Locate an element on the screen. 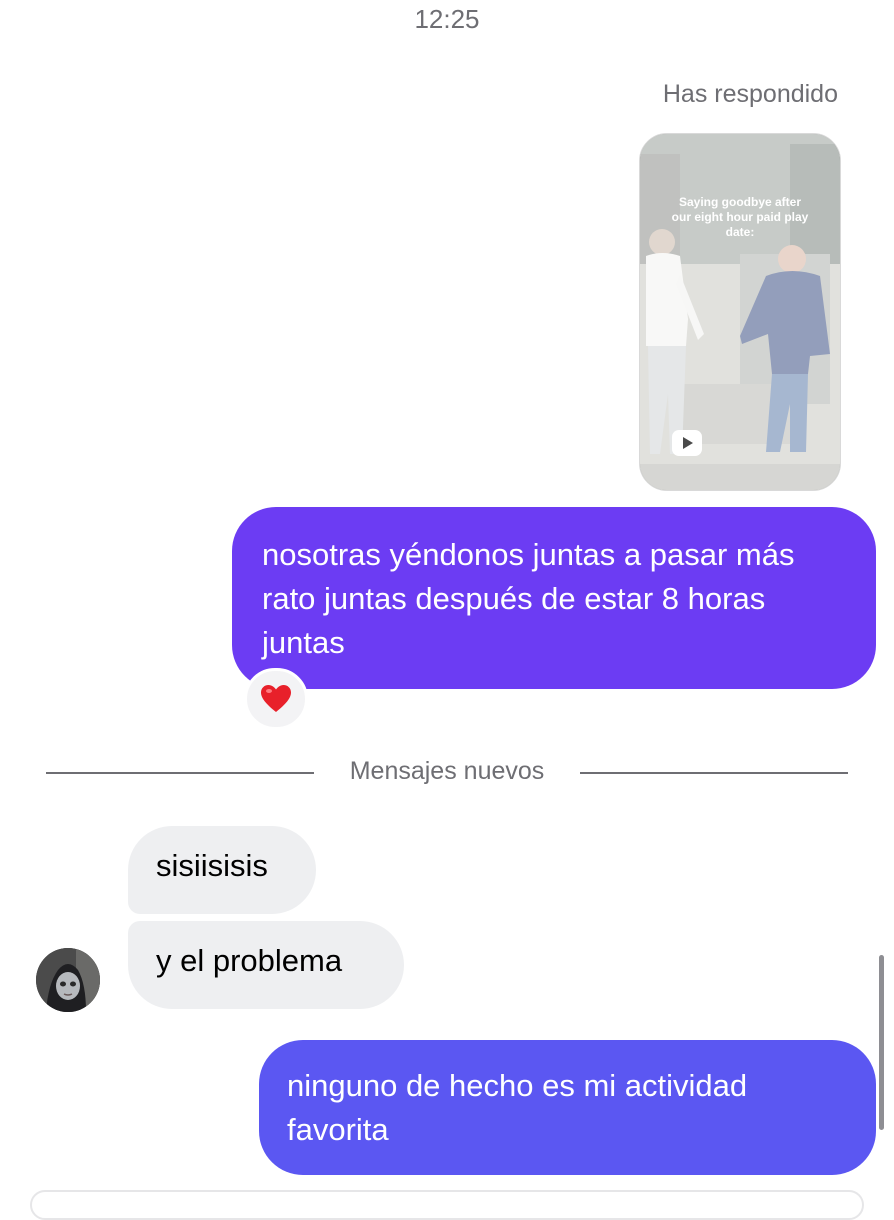 The width and height of the screenshot is (894, 1220). play-icon is located at coordinates (687, 443).